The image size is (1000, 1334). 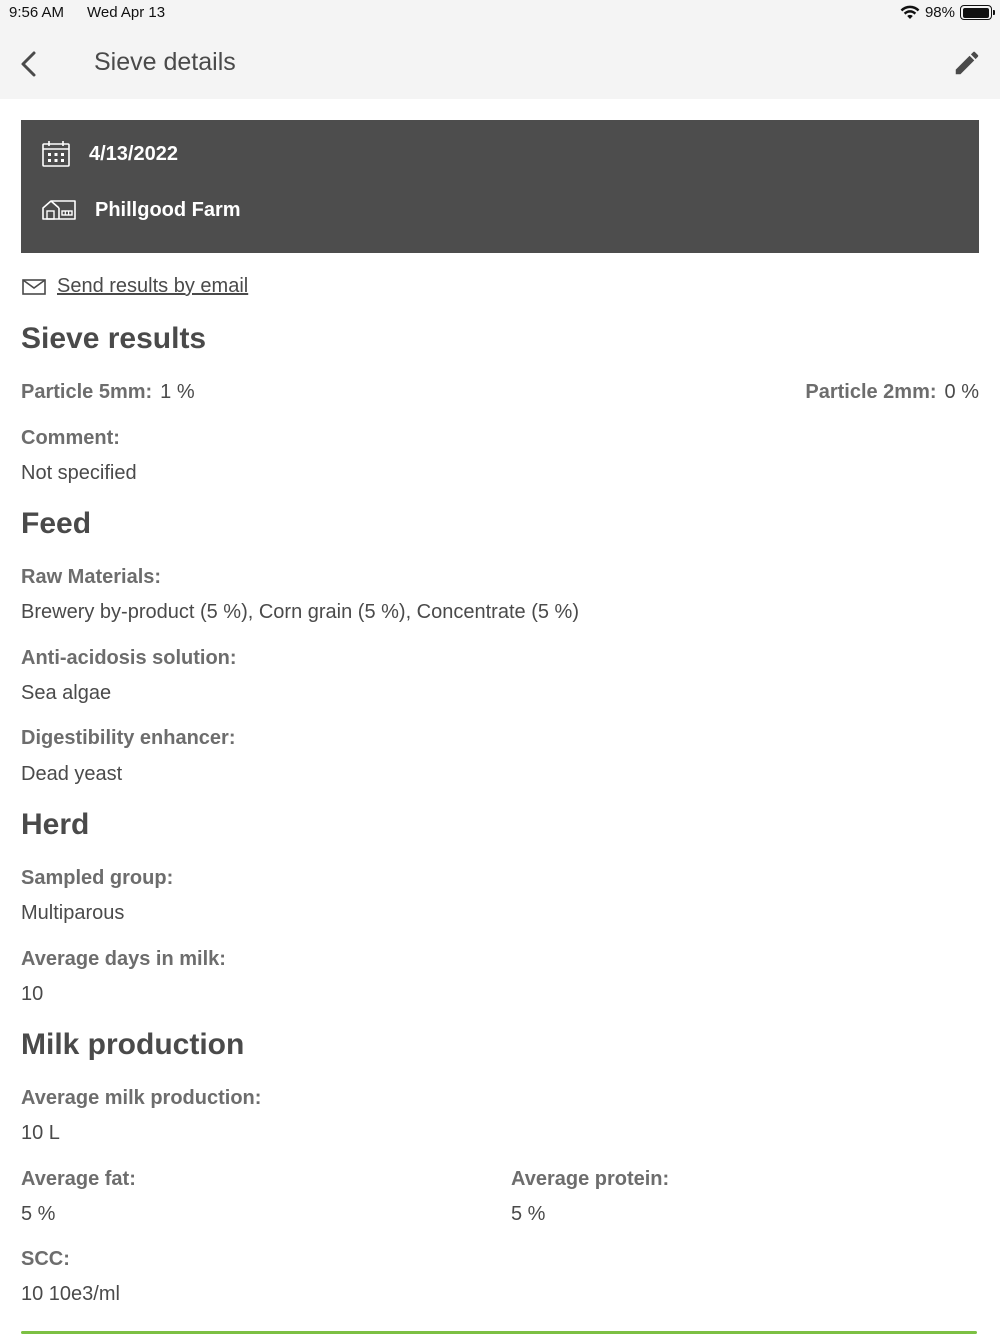 What do you see at coordinates (34, 286) in the screenshot?
I see `envelope-icon` at bounding box center [34, 286].